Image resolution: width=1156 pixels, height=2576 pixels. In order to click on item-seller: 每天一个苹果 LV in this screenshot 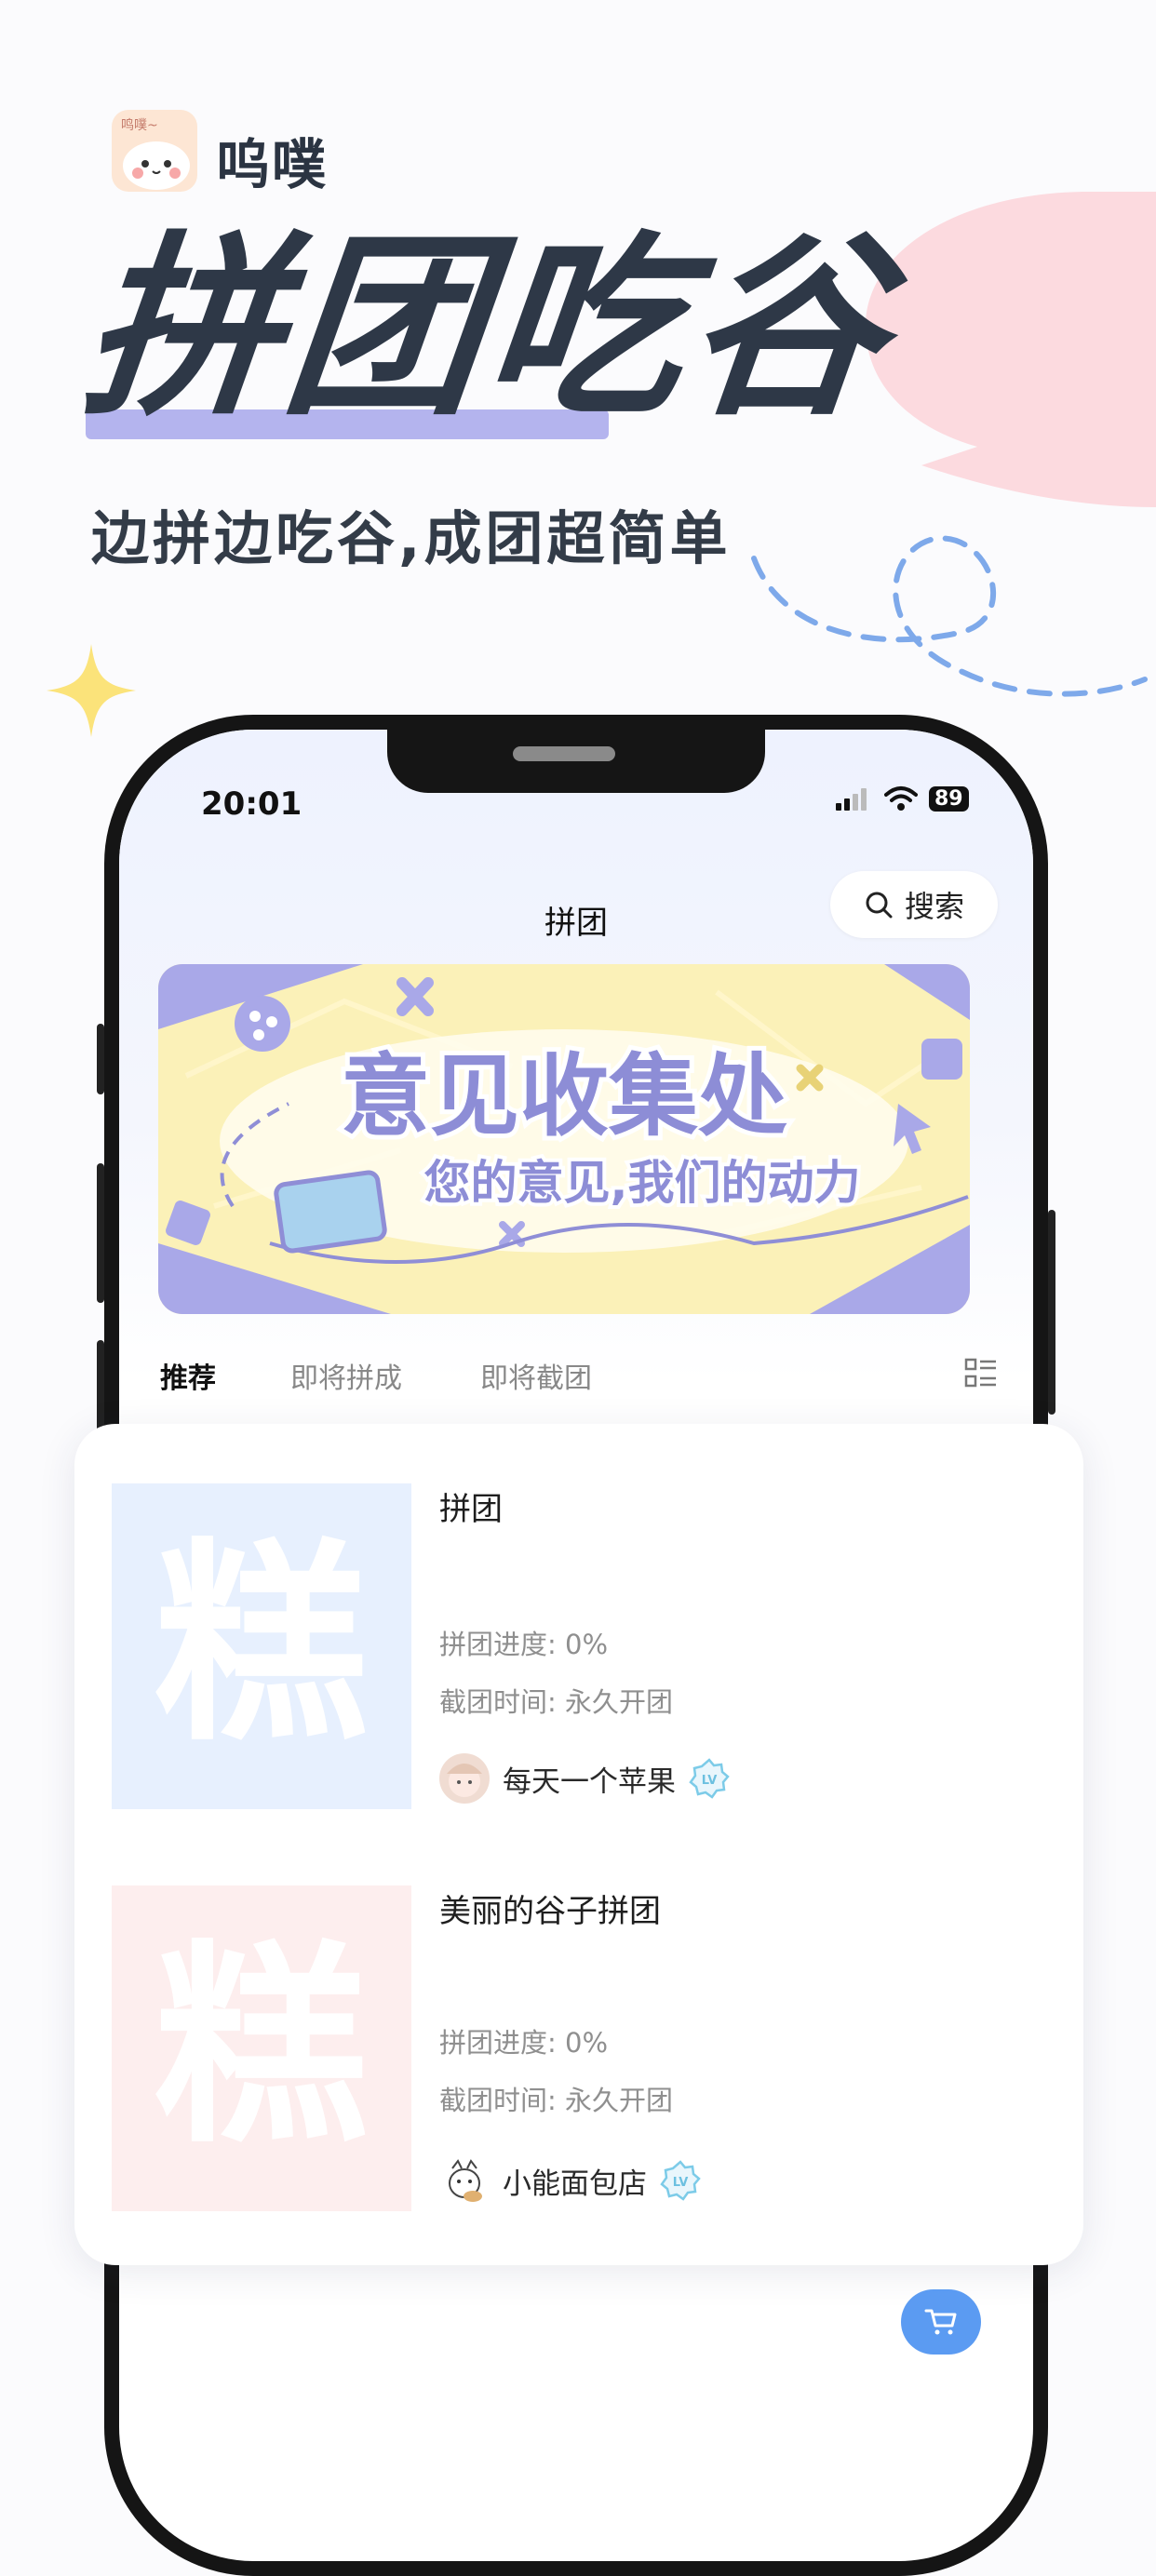, I will do `click(584, 1778)`.